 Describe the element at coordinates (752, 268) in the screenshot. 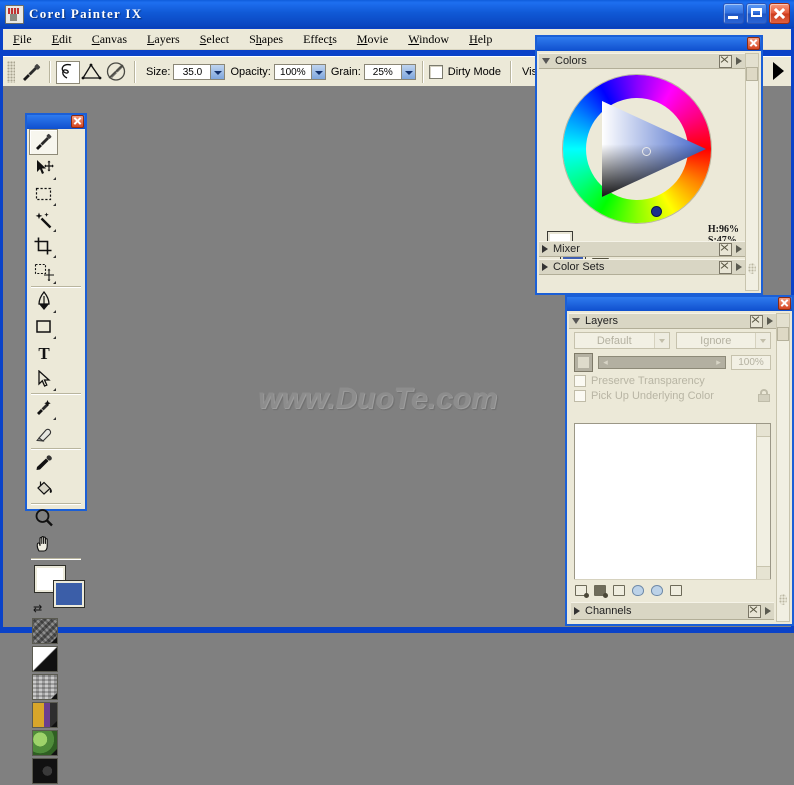

I see `colors-resize-grip` at that location.